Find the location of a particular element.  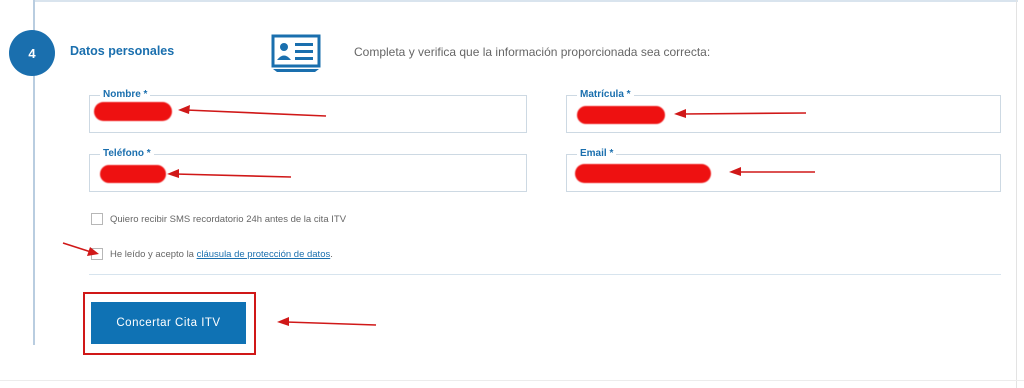

right-border is located at coordinates (1016, 194).